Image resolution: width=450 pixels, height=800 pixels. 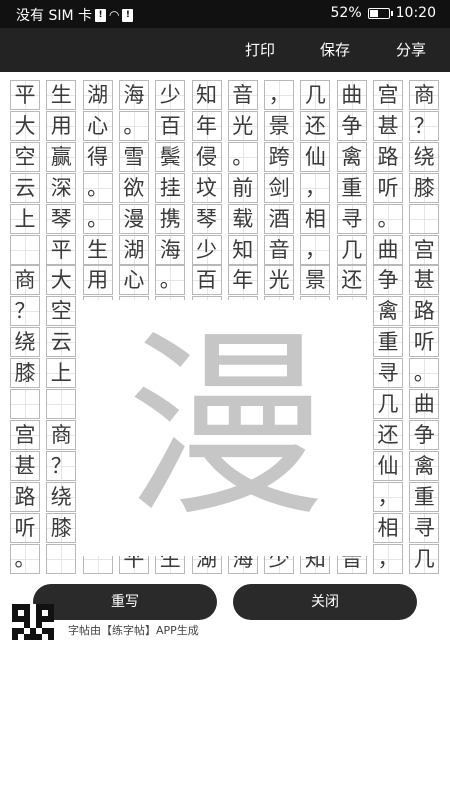 What do you see at coordinates (170, 156) in the screenshot?
I see `grid-cell: 鬓` at bounding box center [170, 156].